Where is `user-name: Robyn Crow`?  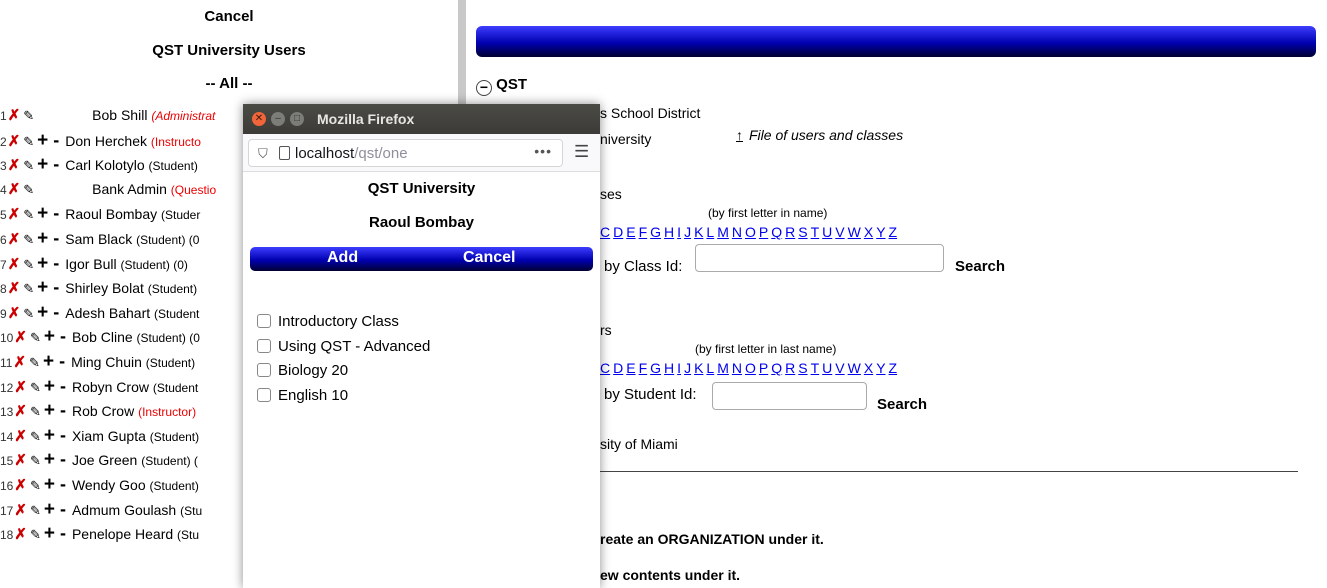 user-name: Robyn Crow is located at coordinates (110, 387).